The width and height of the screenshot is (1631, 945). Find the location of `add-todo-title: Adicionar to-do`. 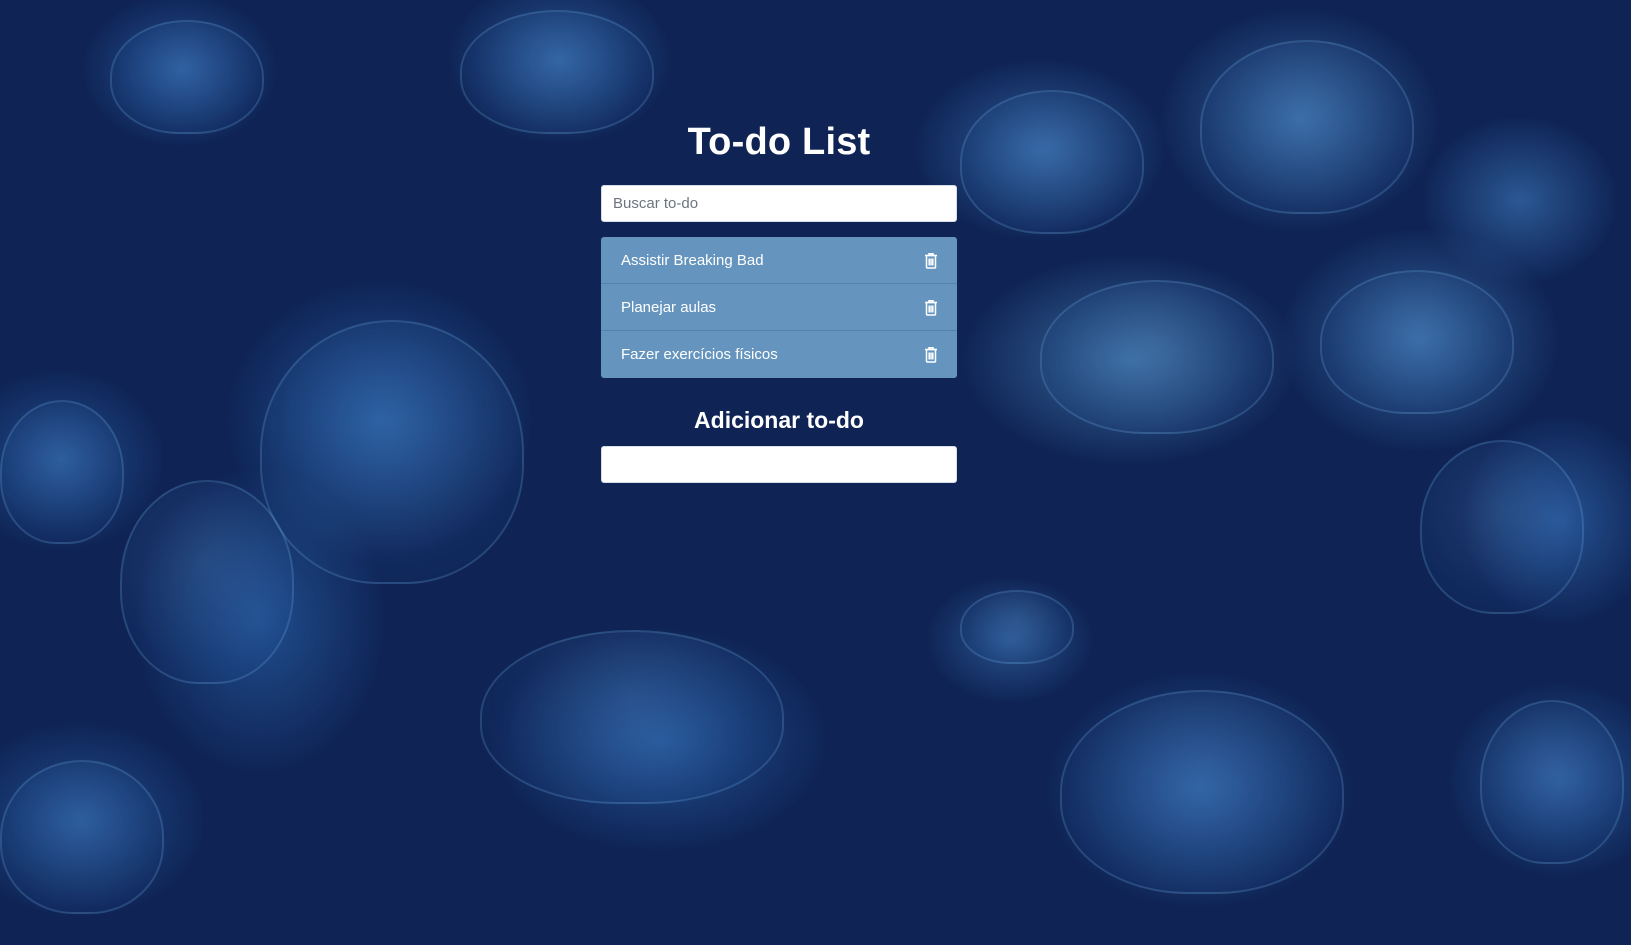

add-todo-title: Adicionar to-do is located at coordinates (779, 420).